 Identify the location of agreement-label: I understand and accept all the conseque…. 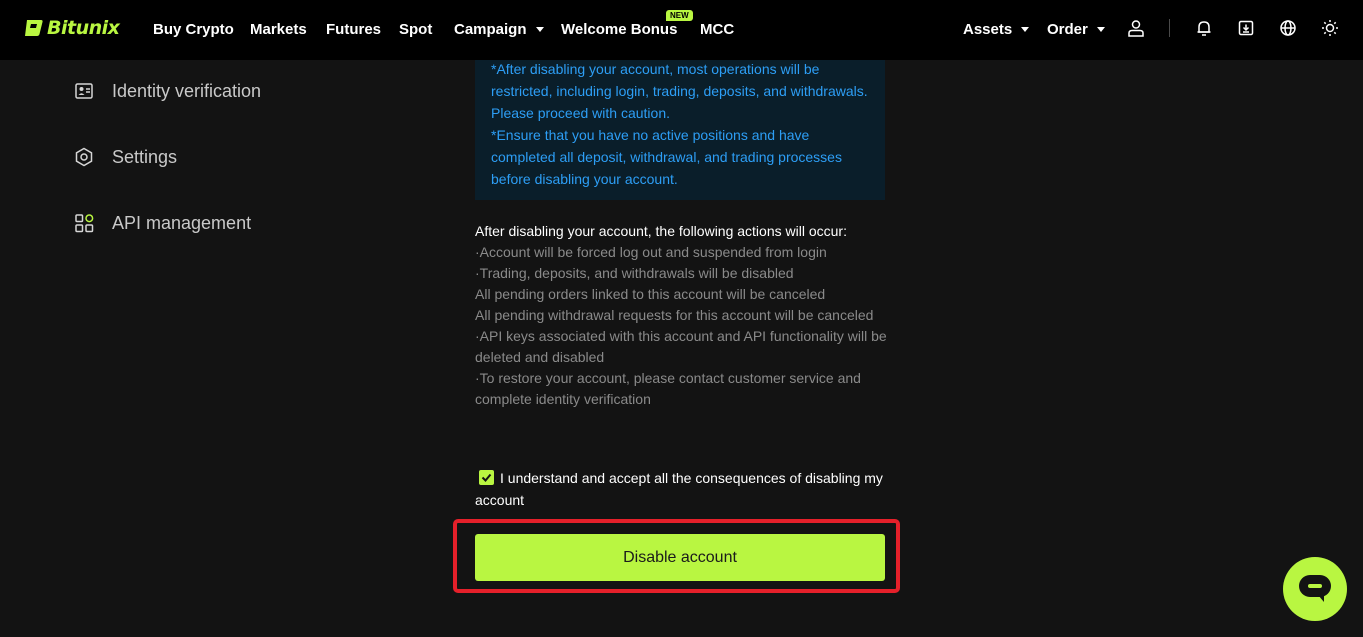
(679, 489).